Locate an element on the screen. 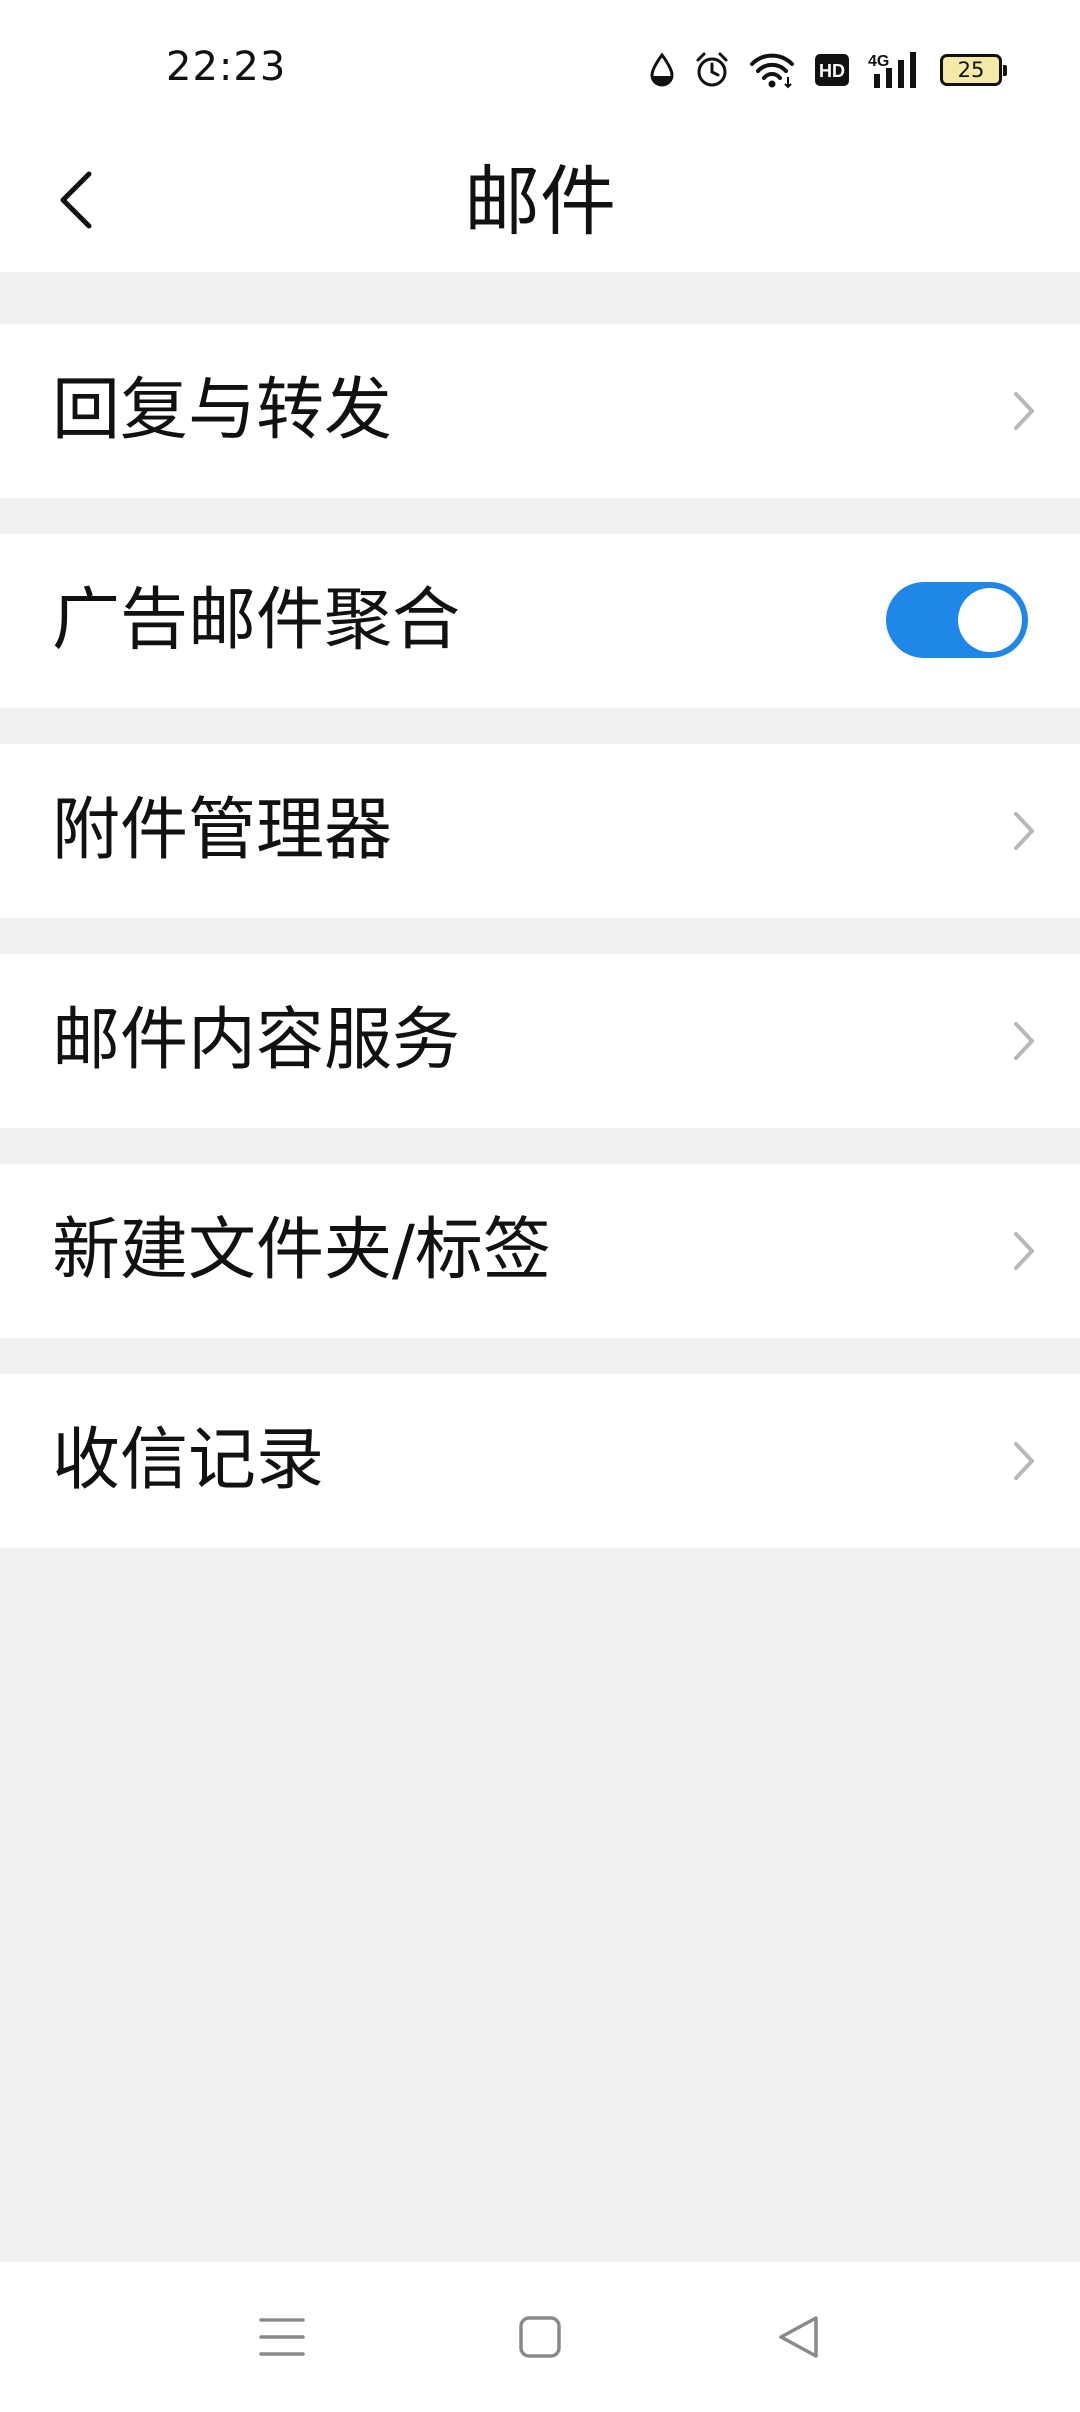 The width and height of the screenshot is (1080, 2412). toggle-knob is located at coordinates (990, 620).